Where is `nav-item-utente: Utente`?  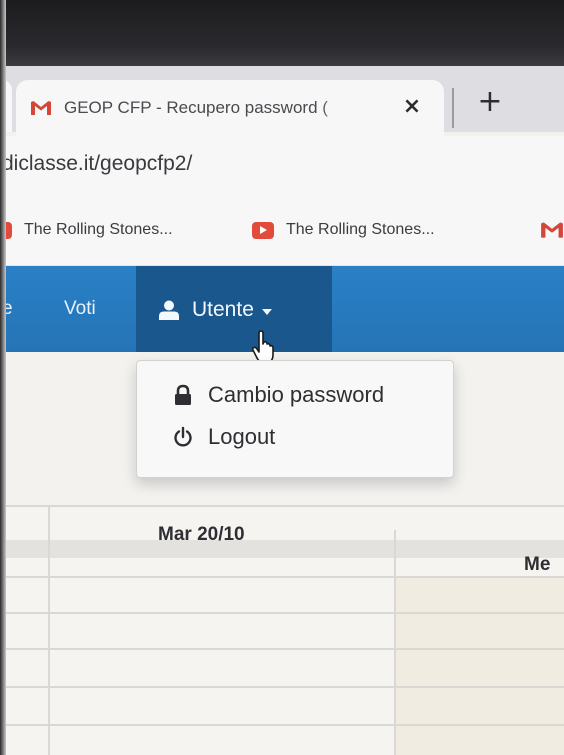 nav-item-utente: Utente is located at coordinates (215, 310).